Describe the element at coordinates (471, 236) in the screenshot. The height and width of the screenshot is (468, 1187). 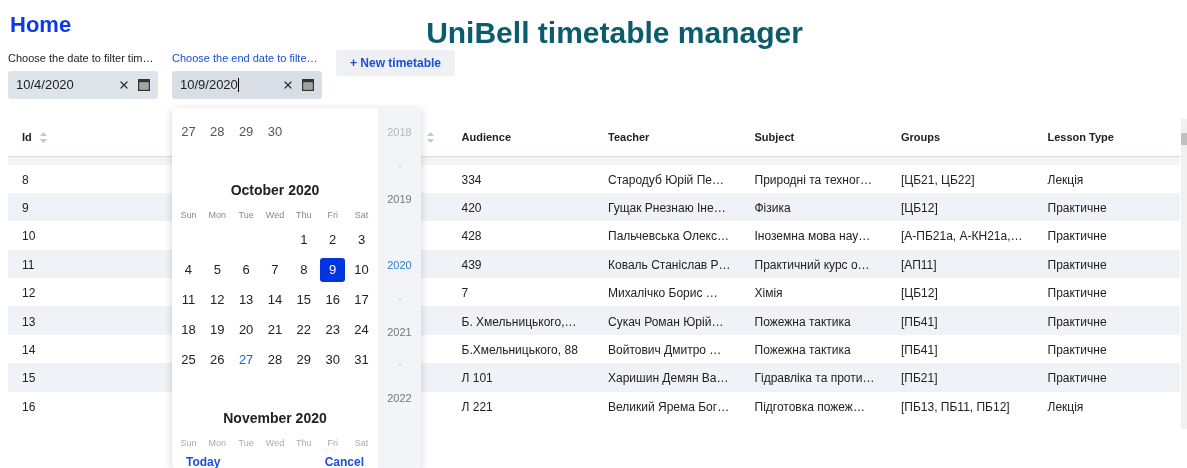
I see `table-cell: 428` at that location.